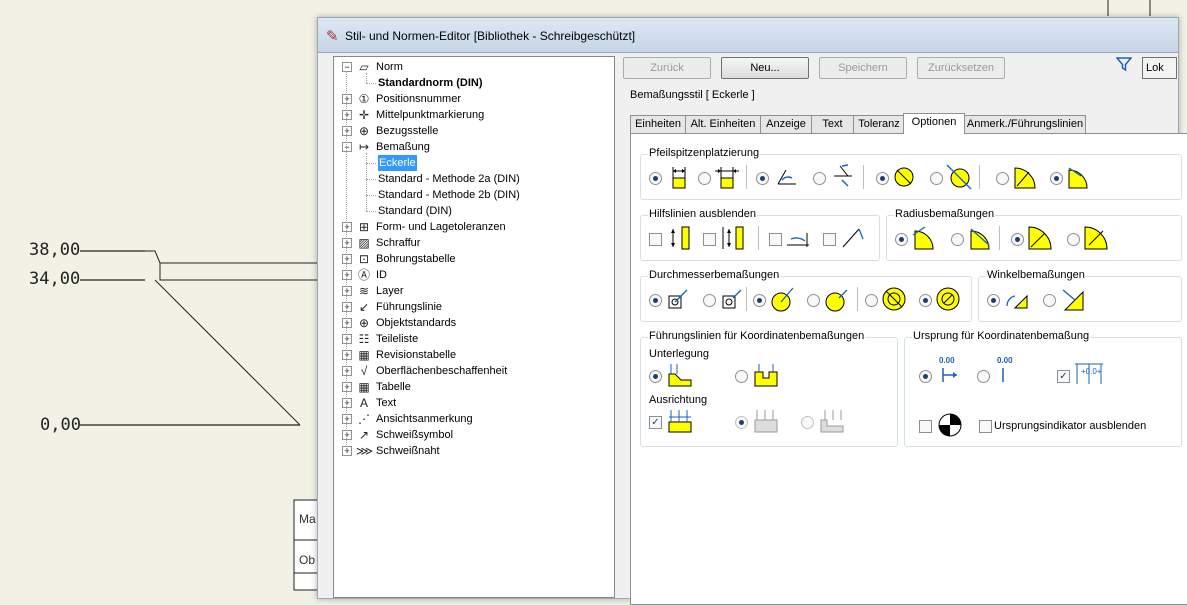 The width and height of the screenshot is (1187, 605). Describe the element at coordinates (667, 68) in the screenshot. I see `back-button: Zurück` at that location.